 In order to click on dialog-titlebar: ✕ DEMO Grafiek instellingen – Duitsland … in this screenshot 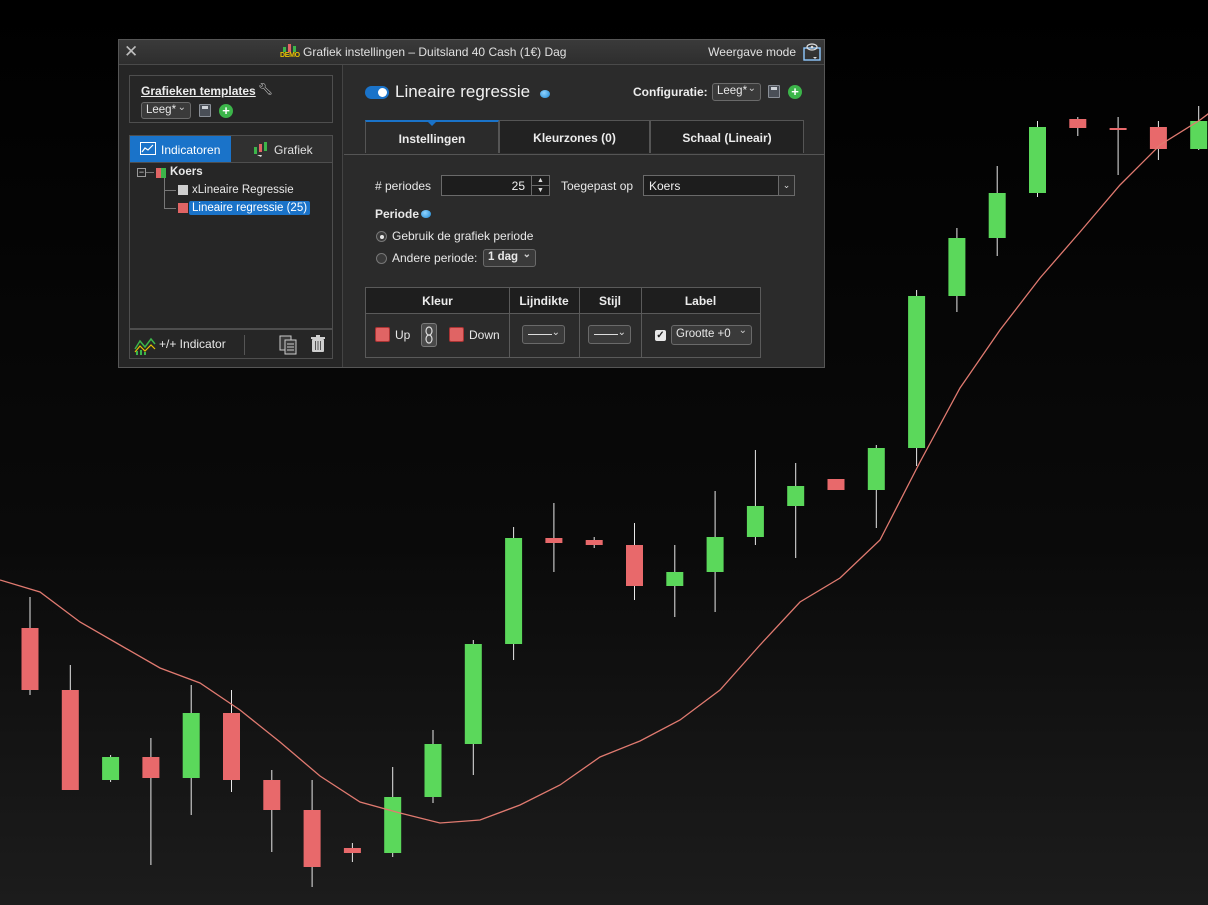, I will do `click(471, 52)`.